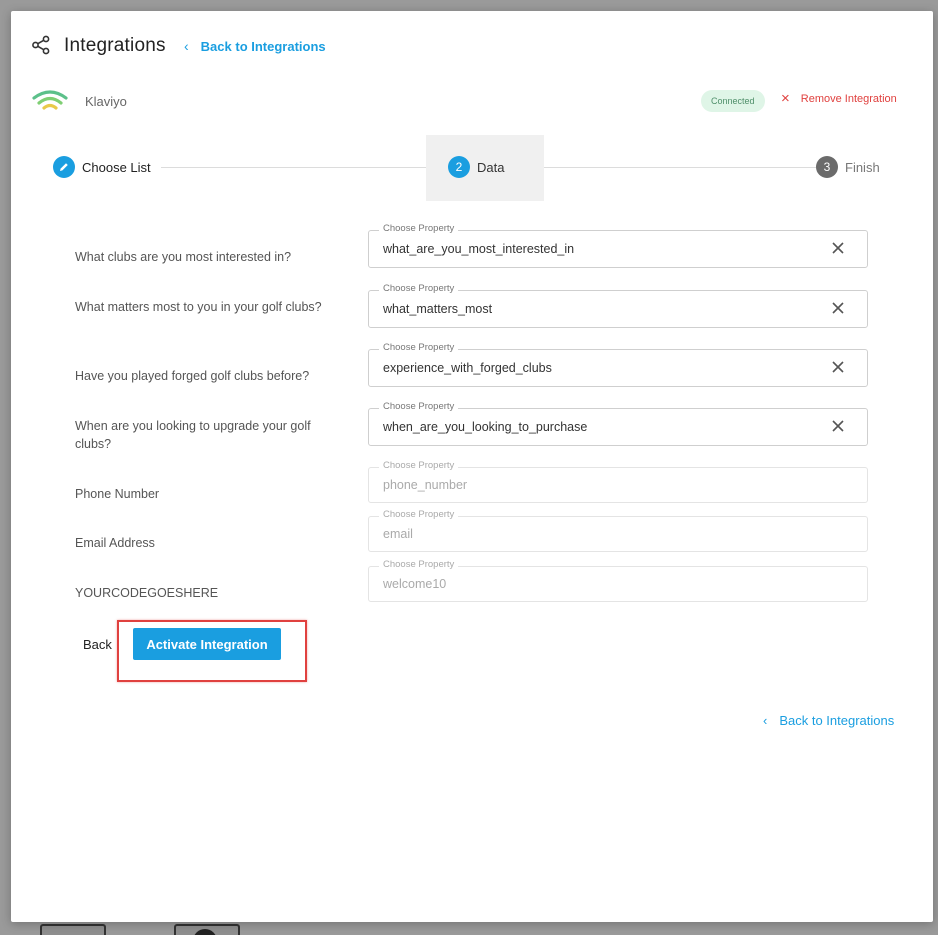 The image size is (938, 935). Describe the element at coordinates (618, 530) in the screenshot. I see `property-select-disabled: Choose Property email` at that location.